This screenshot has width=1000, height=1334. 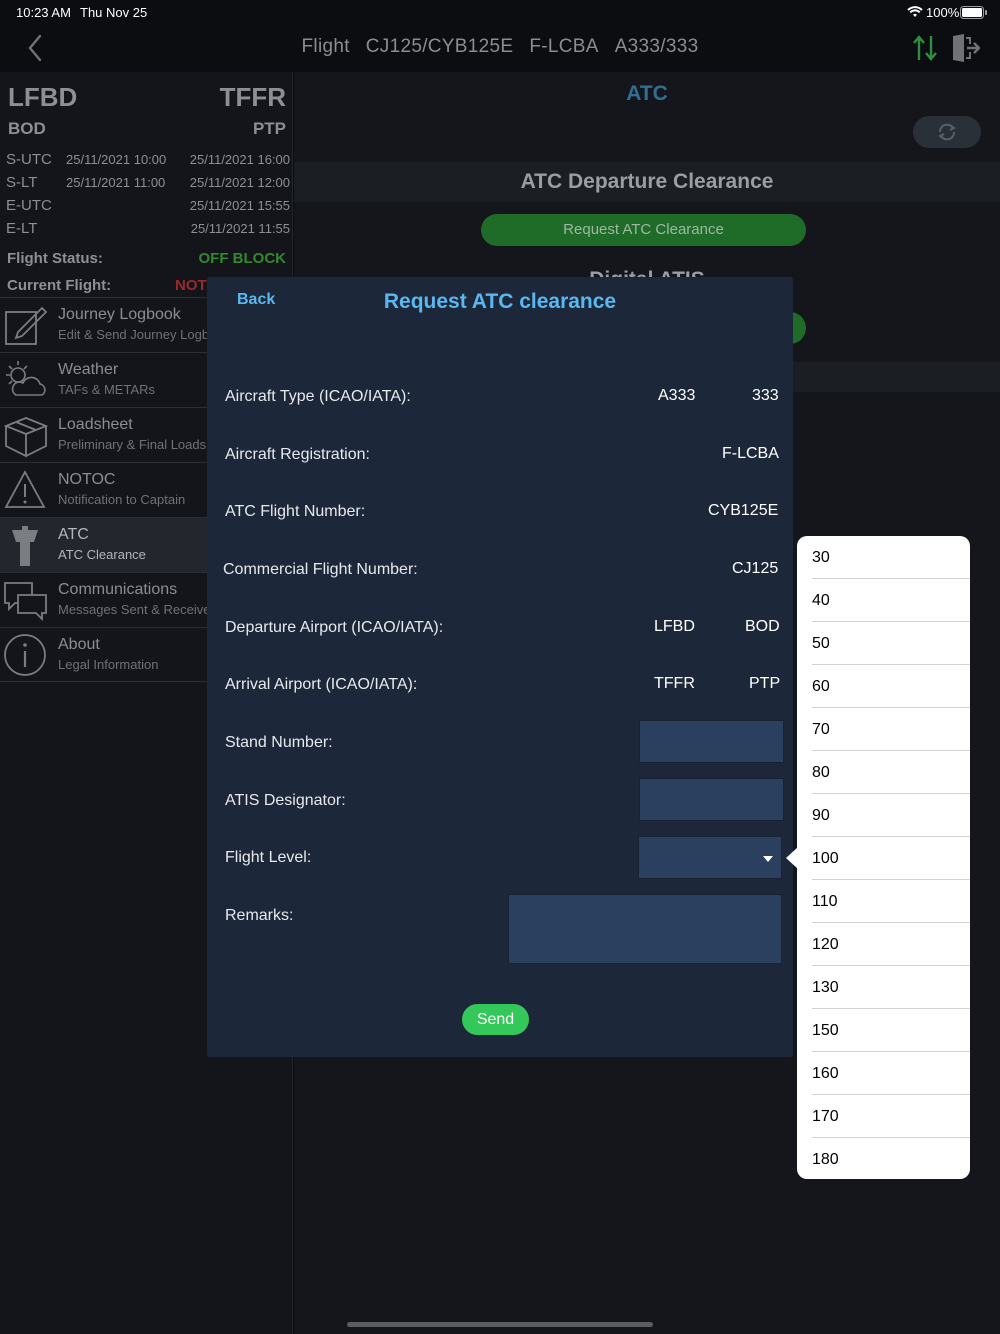 What do you see at coordinates (883, 686) in the screenshot?
I see `flight-level-option: 60` at bounding box center [883, 686].